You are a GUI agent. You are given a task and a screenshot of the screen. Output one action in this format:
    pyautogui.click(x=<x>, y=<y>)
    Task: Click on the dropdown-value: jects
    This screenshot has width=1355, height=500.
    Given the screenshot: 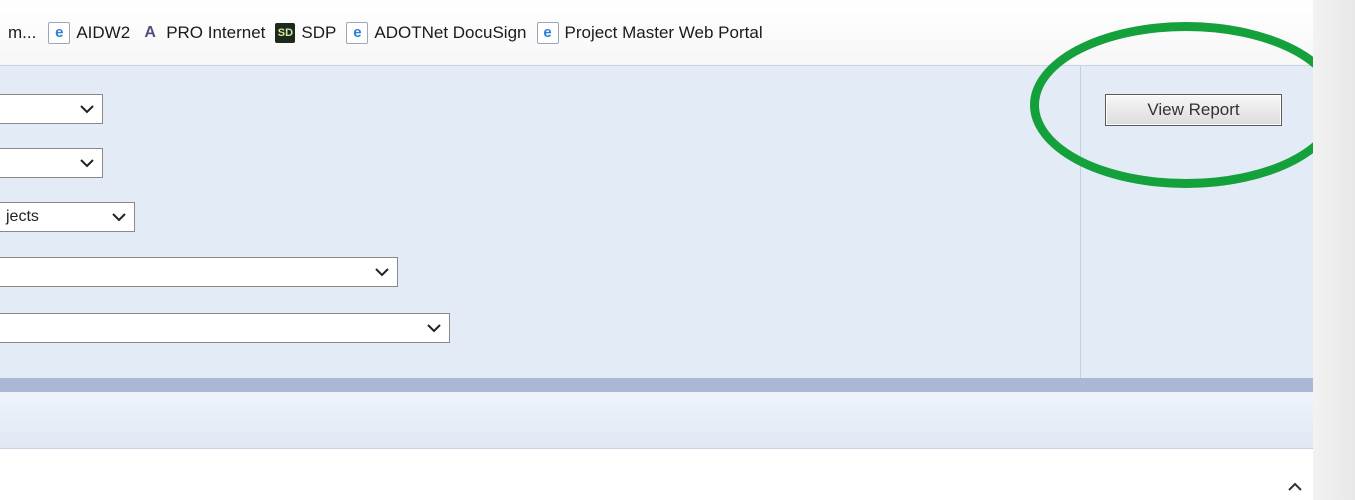 What is the action you would take?
    pyautogui.click(x=22, y=216)
    